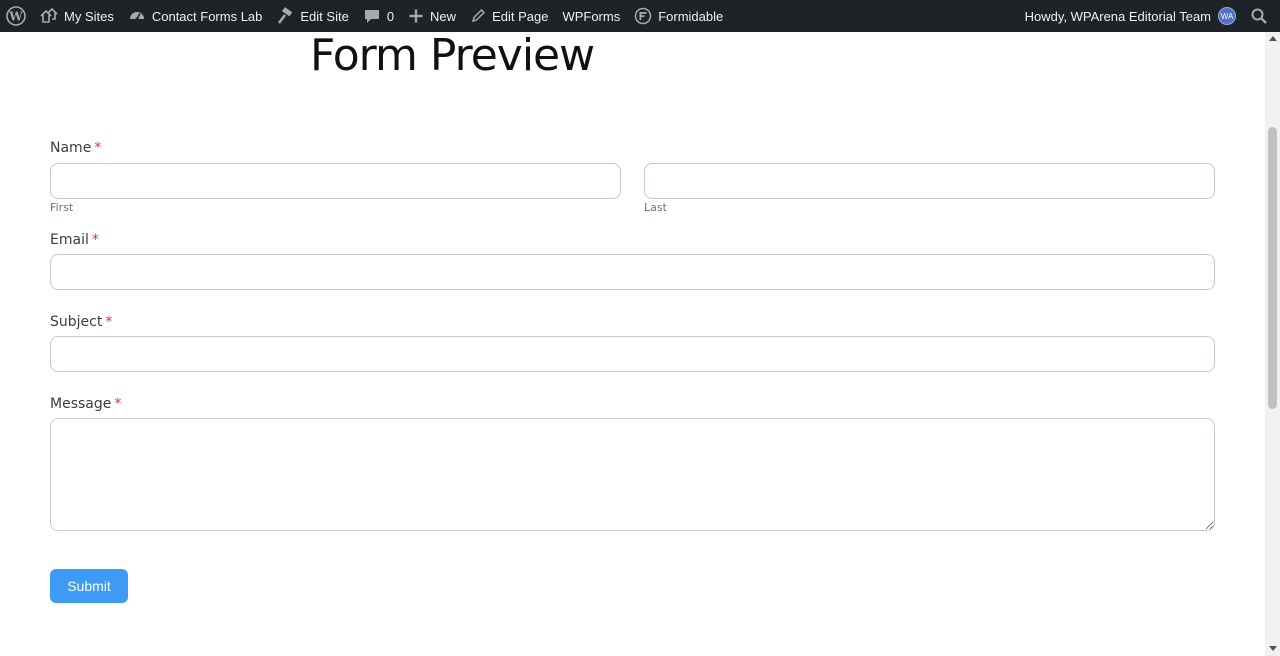  What do you see at coordinates (632, 272) in the screenshot?
I see `email-input` at bounding box center [632, 272].